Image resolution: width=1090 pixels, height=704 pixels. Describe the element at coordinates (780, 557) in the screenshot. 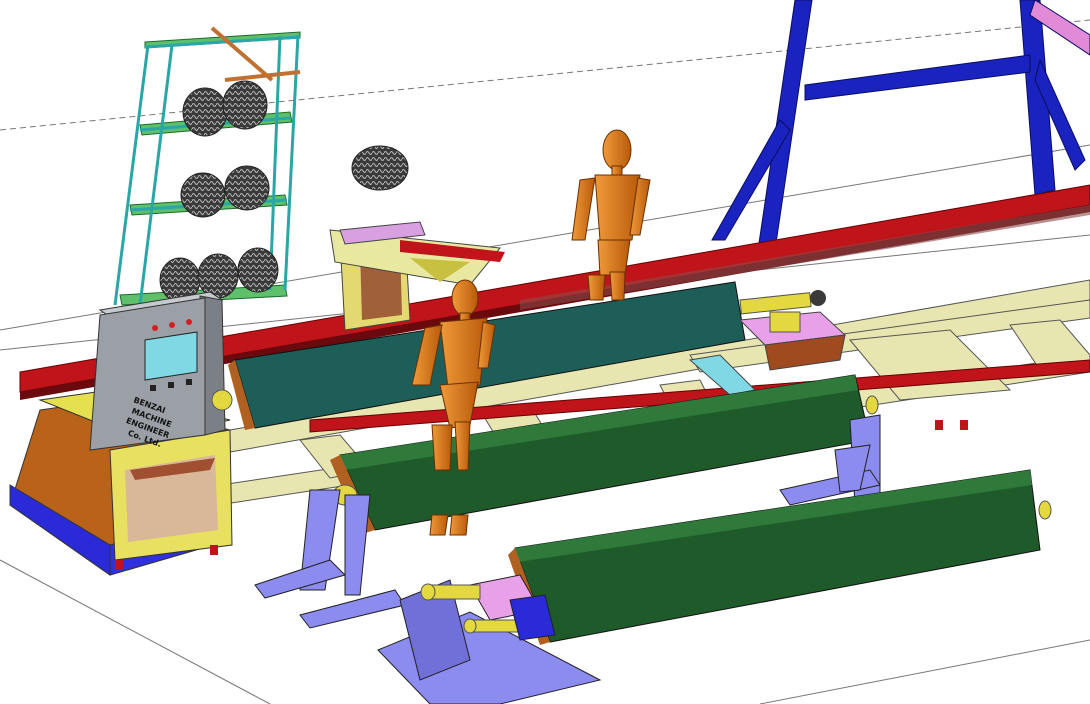

I see `front-beam` at that location.